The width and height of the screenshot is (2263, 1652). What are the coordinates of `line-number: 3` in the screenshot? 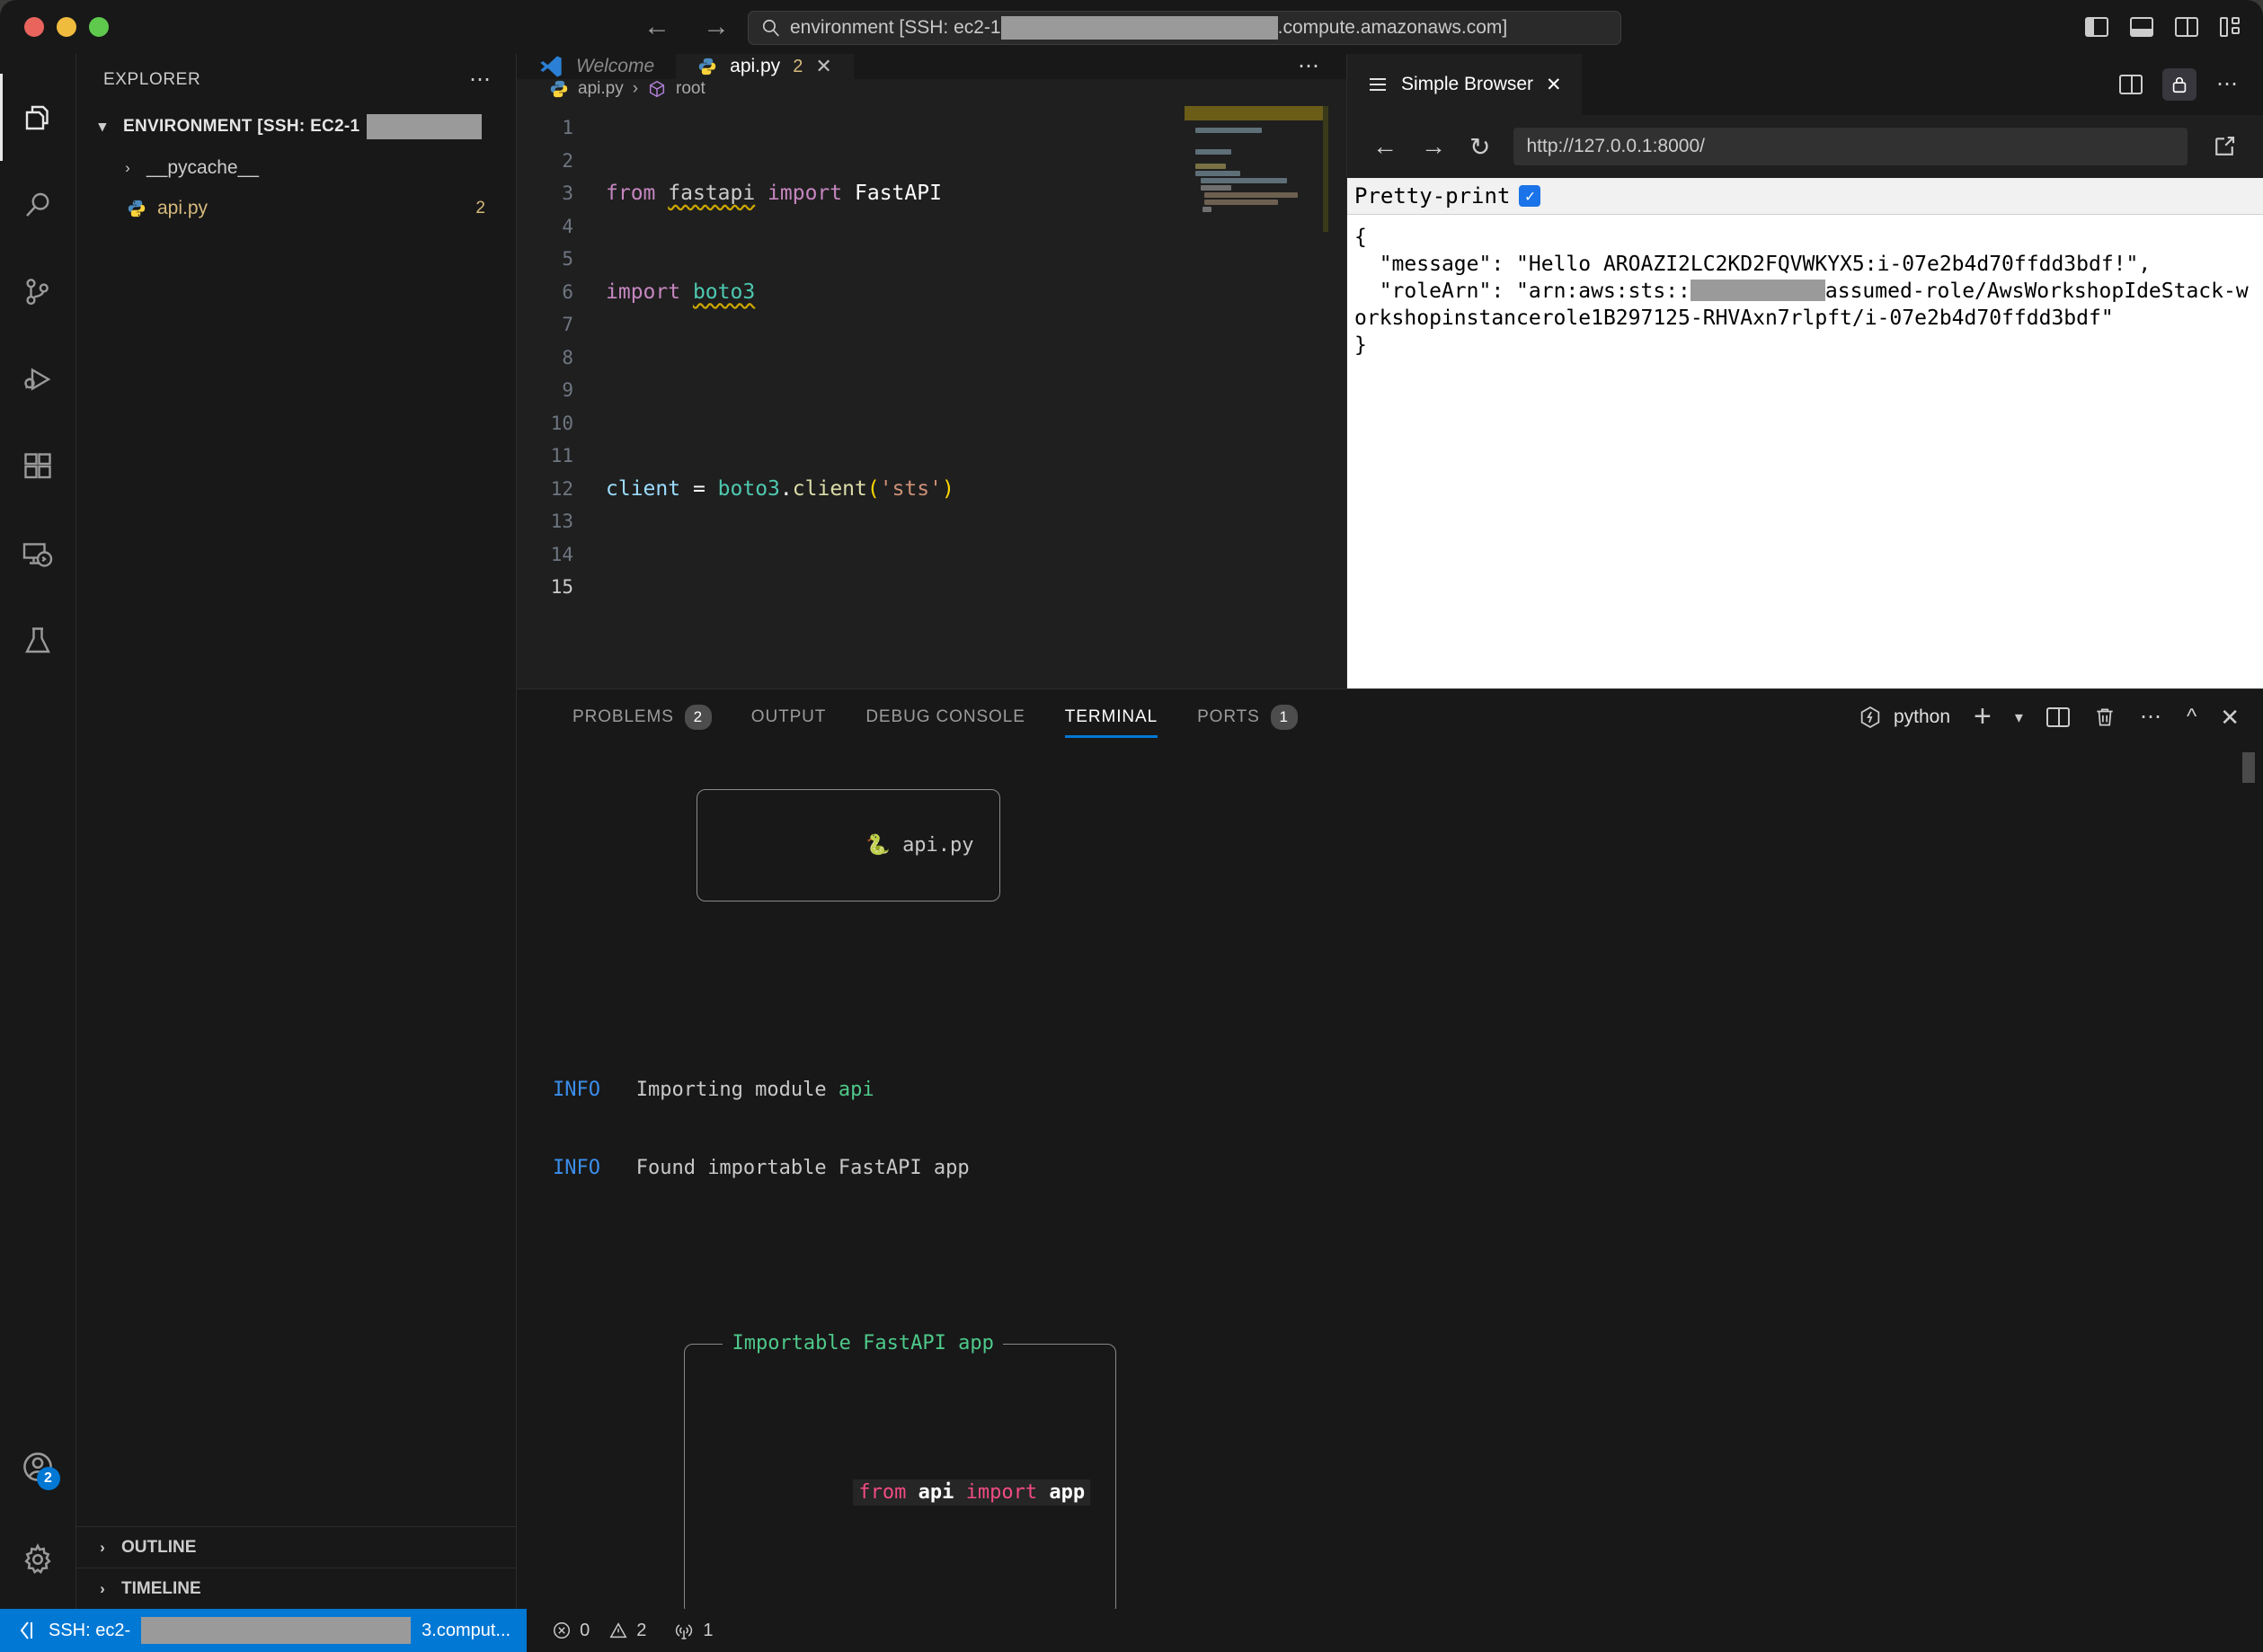 It's located at (567, 193).